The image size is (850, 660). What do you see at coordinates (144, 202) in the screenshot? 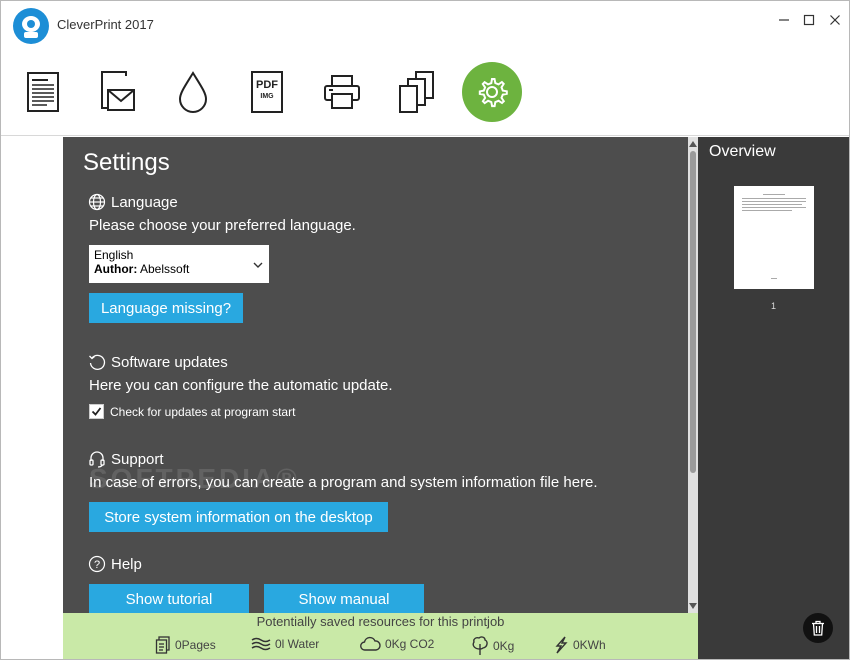
I see `language-heading-label: Language` at bounding box center [144, 202].